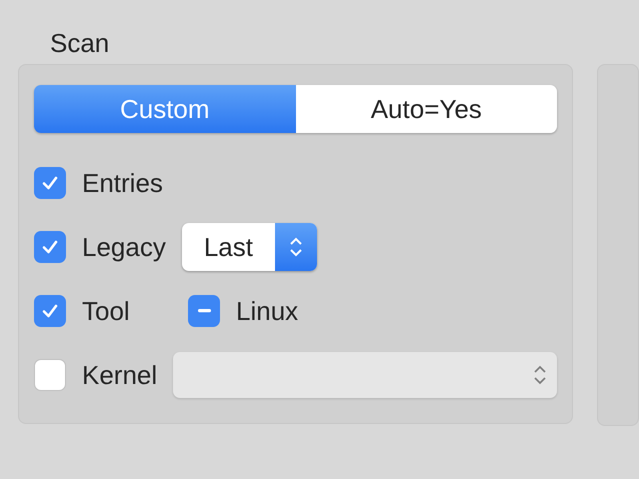 The height and width of the screenshot is (479, 639). I want to click on option-label: Legacy, so click(124, 247).